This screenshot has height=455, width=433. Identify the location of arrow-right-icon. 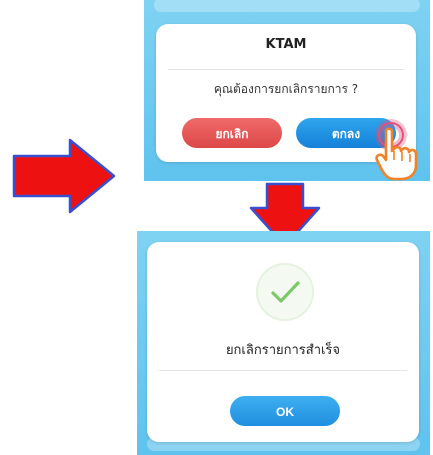
(64, 176).